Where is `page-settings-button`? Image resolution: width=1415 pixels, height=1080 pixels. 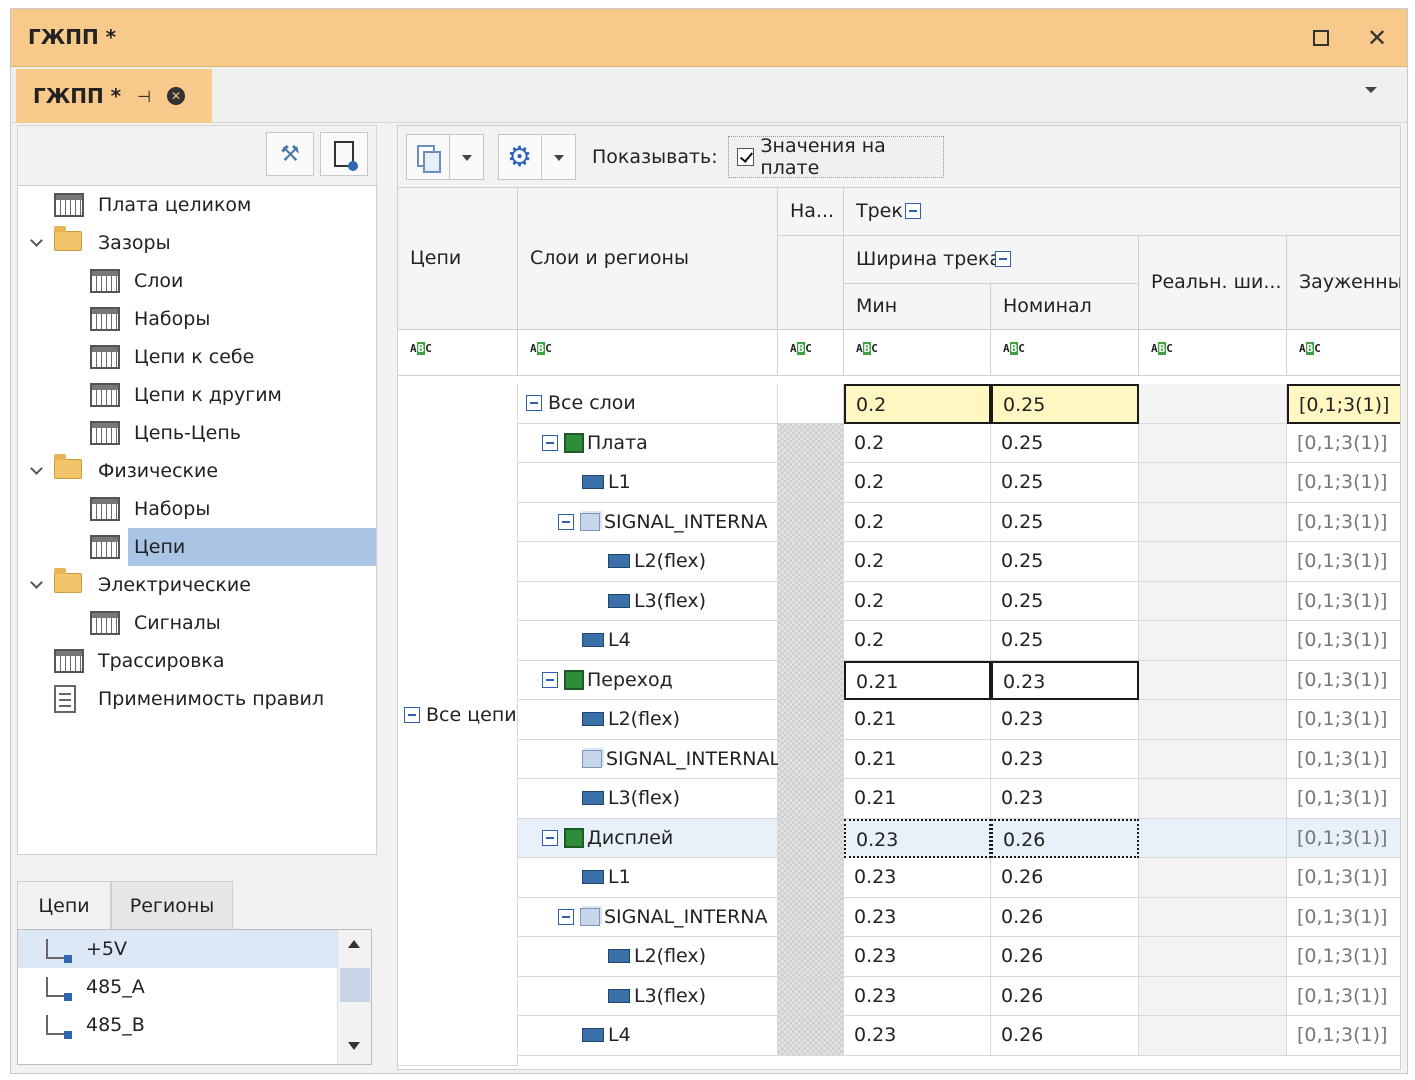
page-settings-button is located at coordinates (344, 154).